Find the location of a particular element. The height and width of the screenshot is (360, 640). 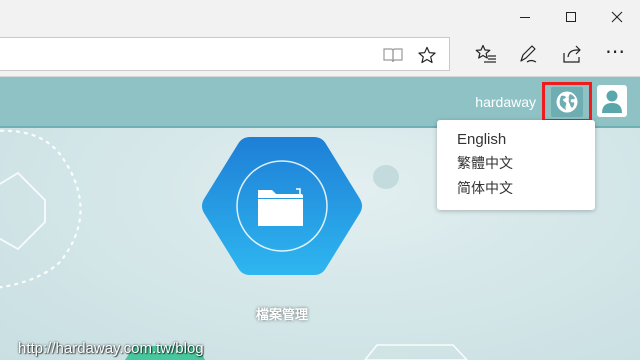

globe-icon is located at coordinates (567, 102).